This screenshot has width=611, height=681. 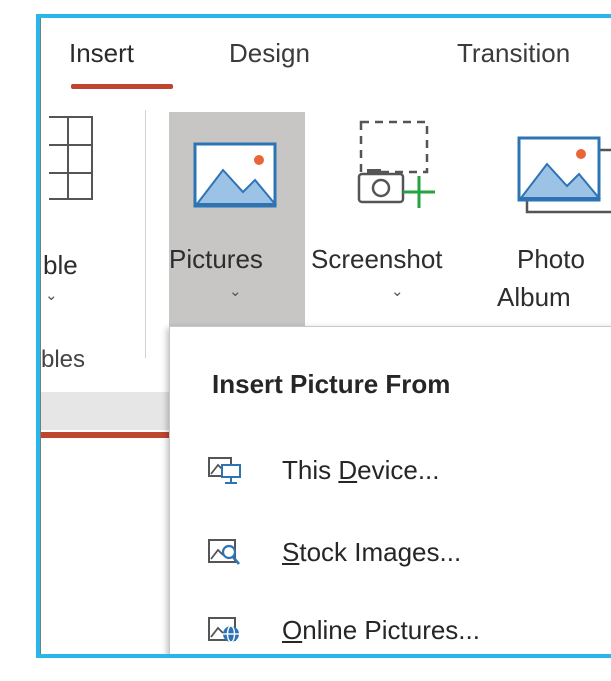 What do you see at coordinates (51, 295) in the screenshot?
I see `table-chevron-icon: ⌄` at bounding box center [51, 295].